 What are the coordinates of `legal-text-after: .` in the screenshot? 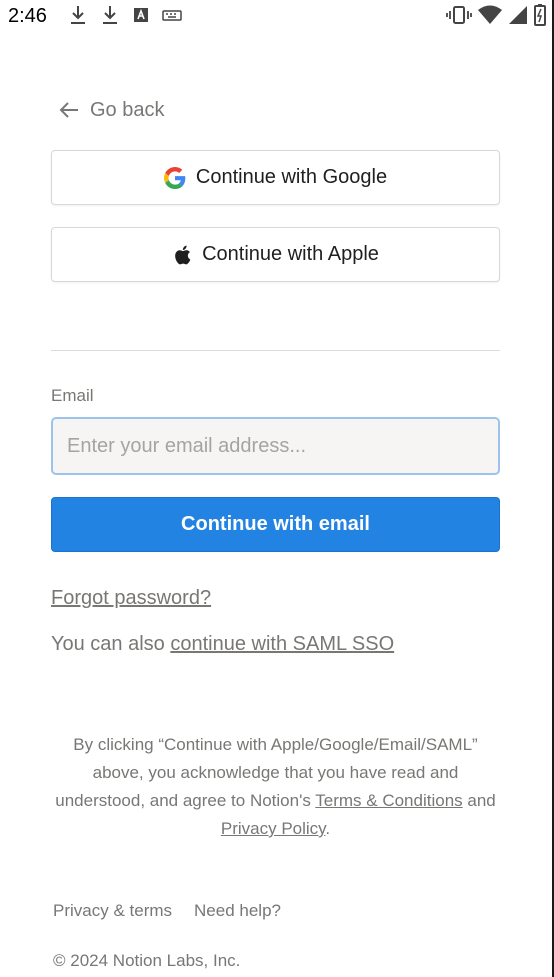 It's located at (328, 828).